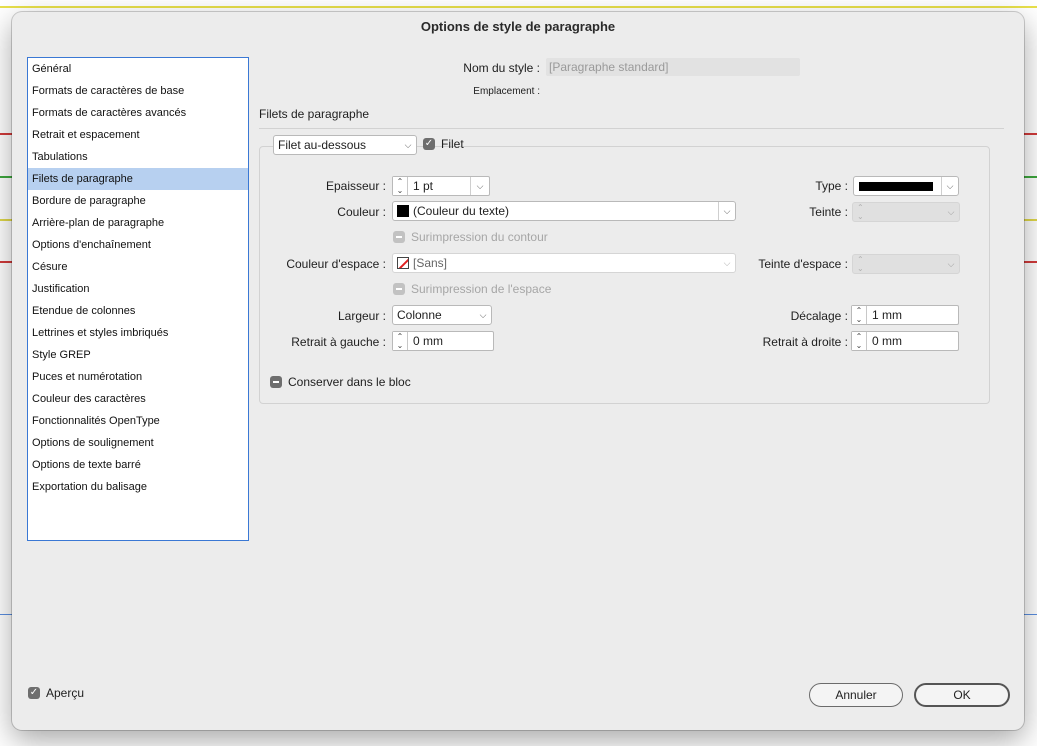 The image size is (1037, 746). Describe the element at coordinates (506, 91) in the screenshot. I see `location-label: Emplacement :` at that location.